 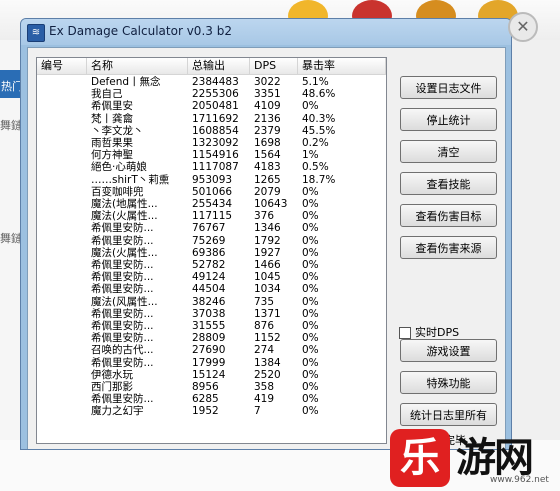 I want to click on cell-dps: 876, so click(x=264, y=326).